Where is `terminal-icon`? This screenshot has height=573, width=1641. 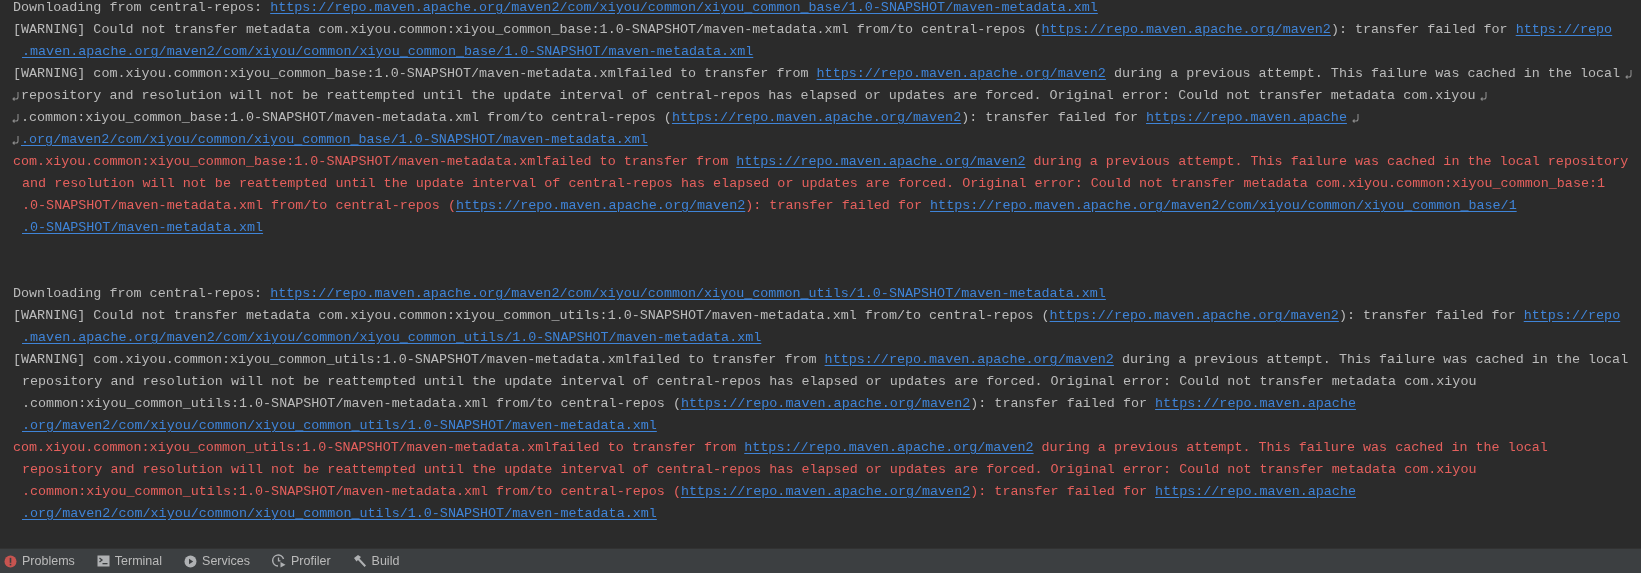 terminal-icon is located at coordinates (103, 561).